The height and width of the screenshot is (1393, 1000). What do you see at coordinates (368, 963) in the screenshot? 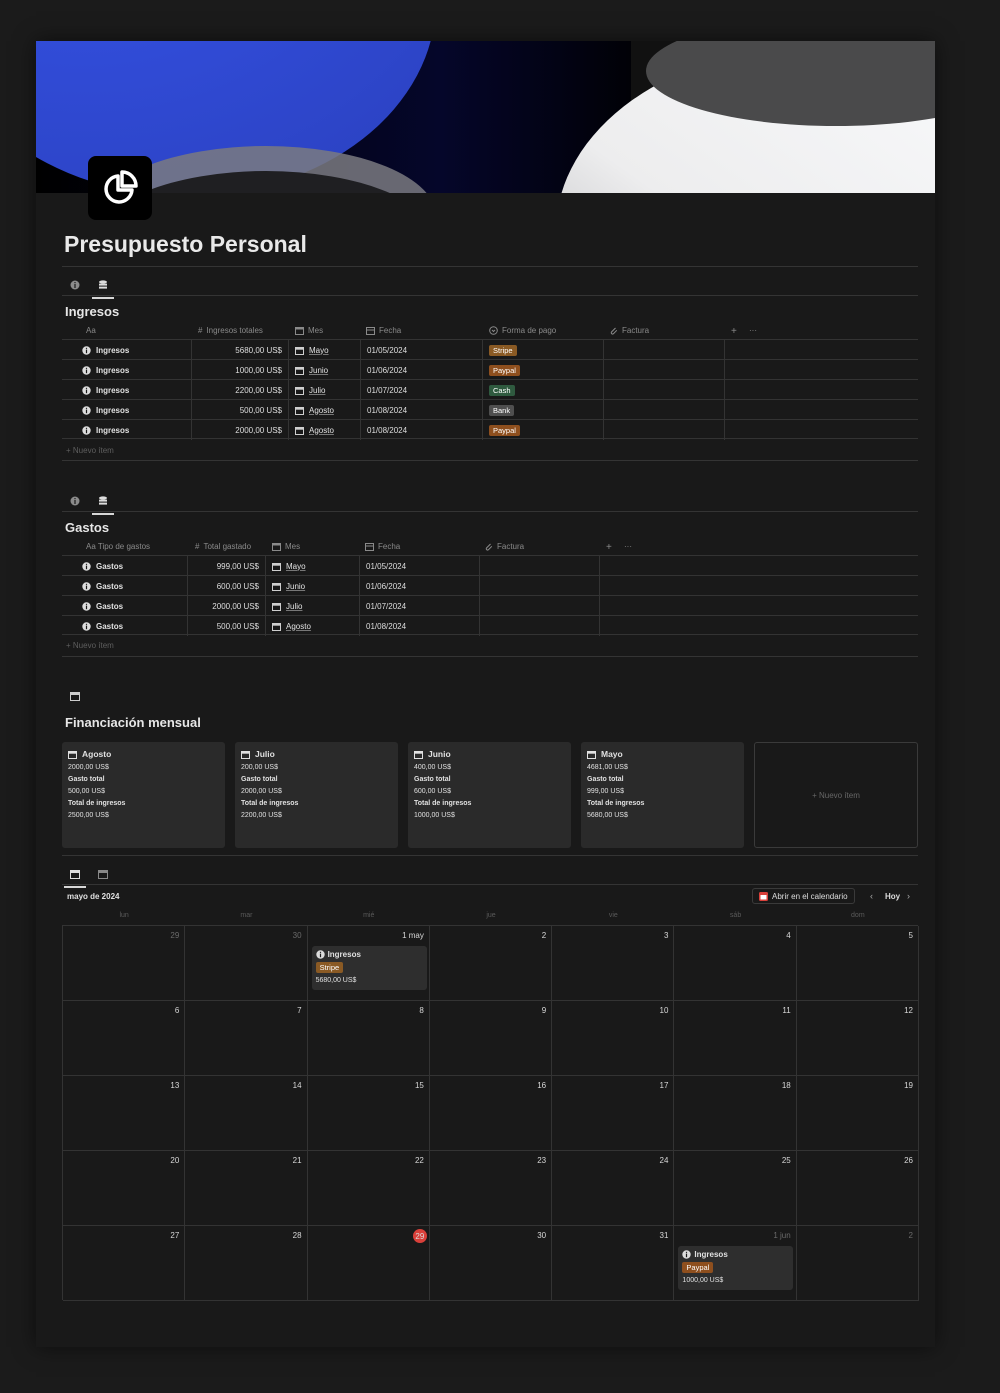
I see `calendar-day-cell: 1 may Ingresos Stripe 5680,00 US$` at bounding box center [368, 963].